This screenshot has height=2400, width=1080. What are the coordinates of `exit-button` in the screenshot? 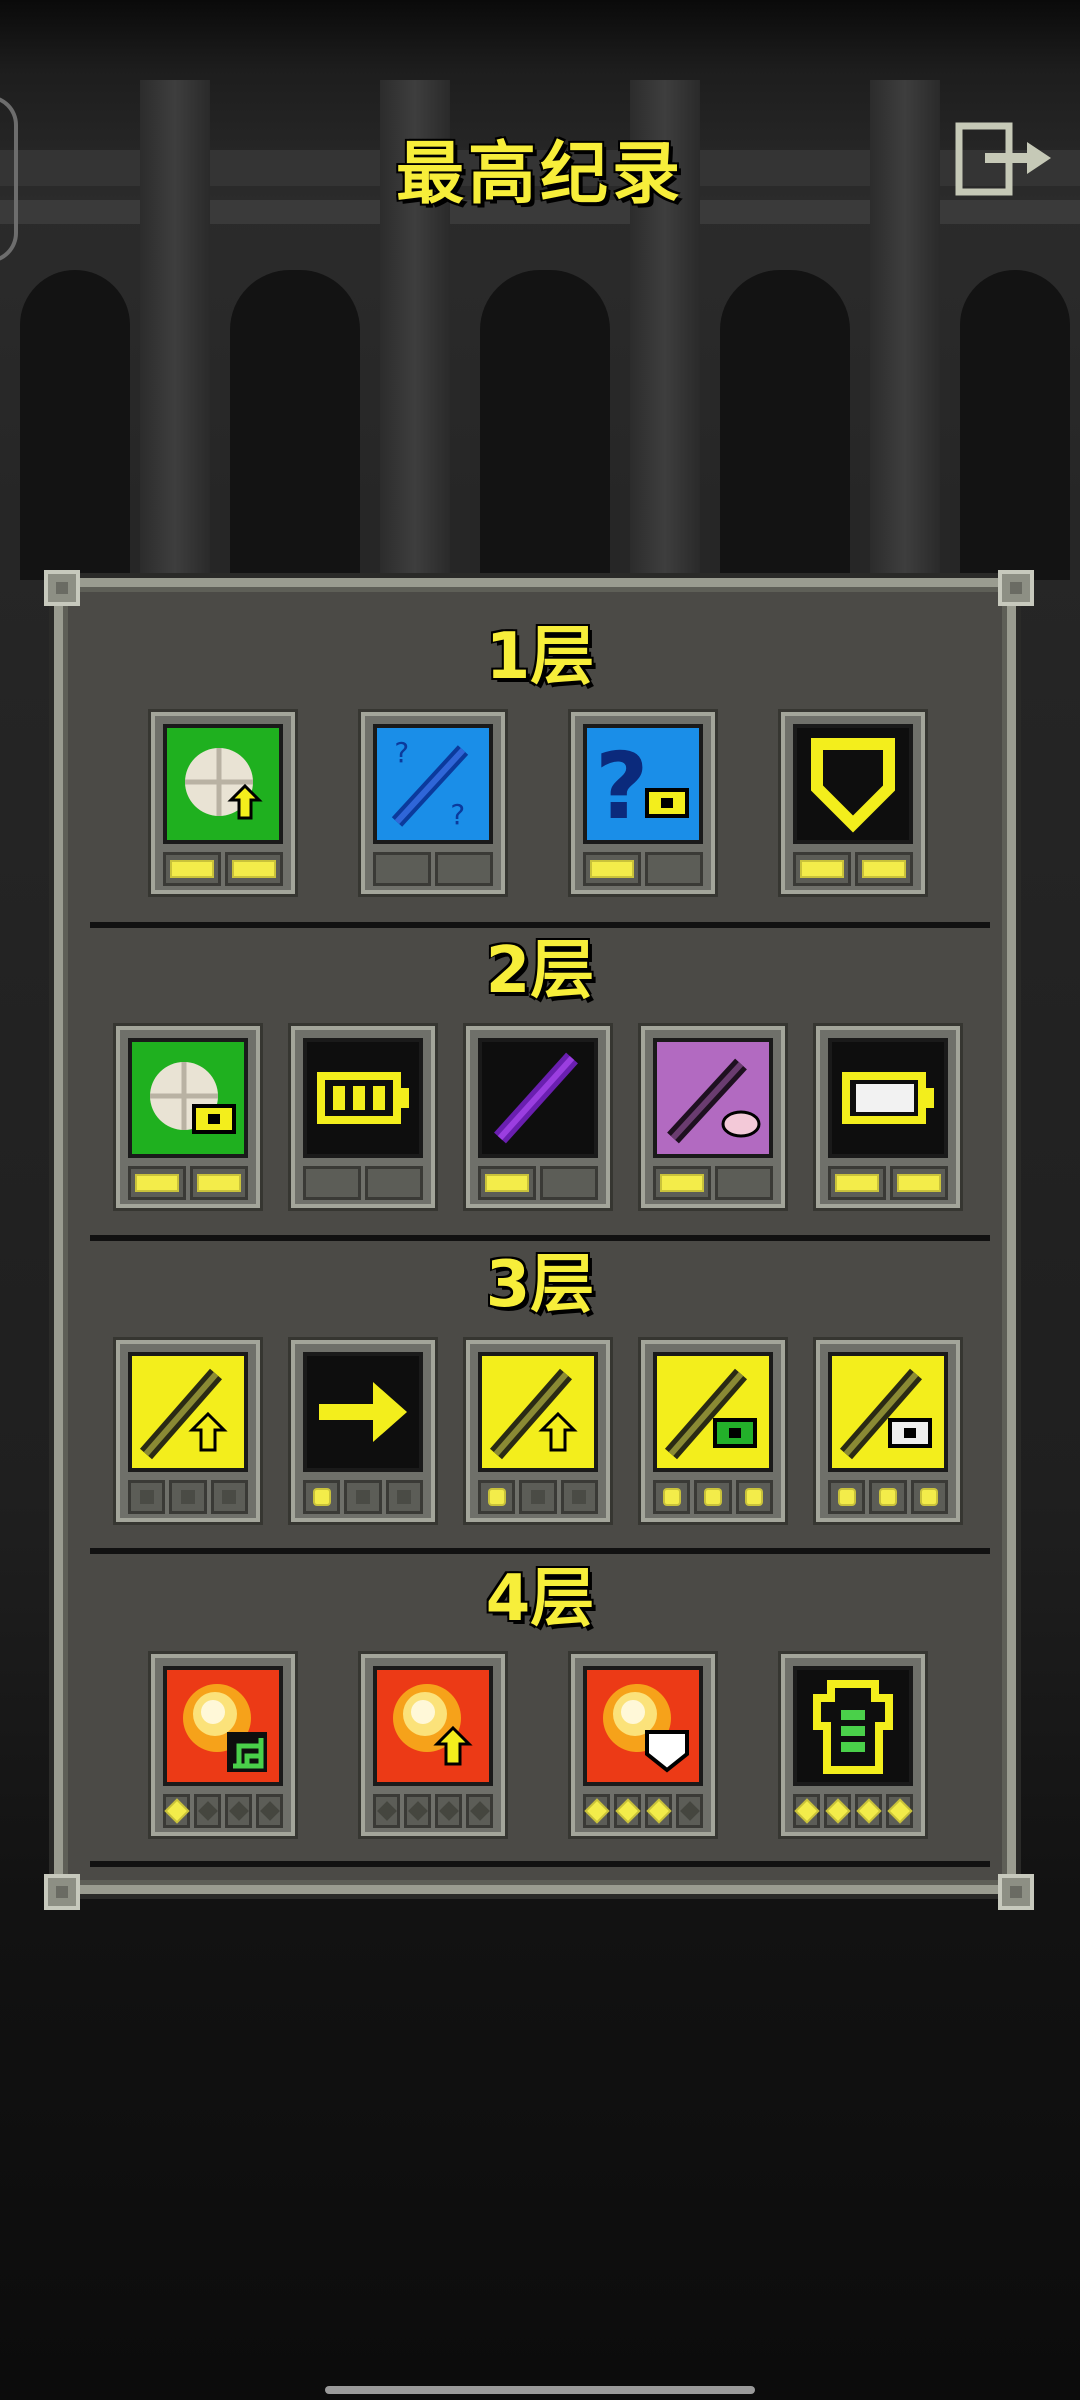 It's located at (1005, 160).